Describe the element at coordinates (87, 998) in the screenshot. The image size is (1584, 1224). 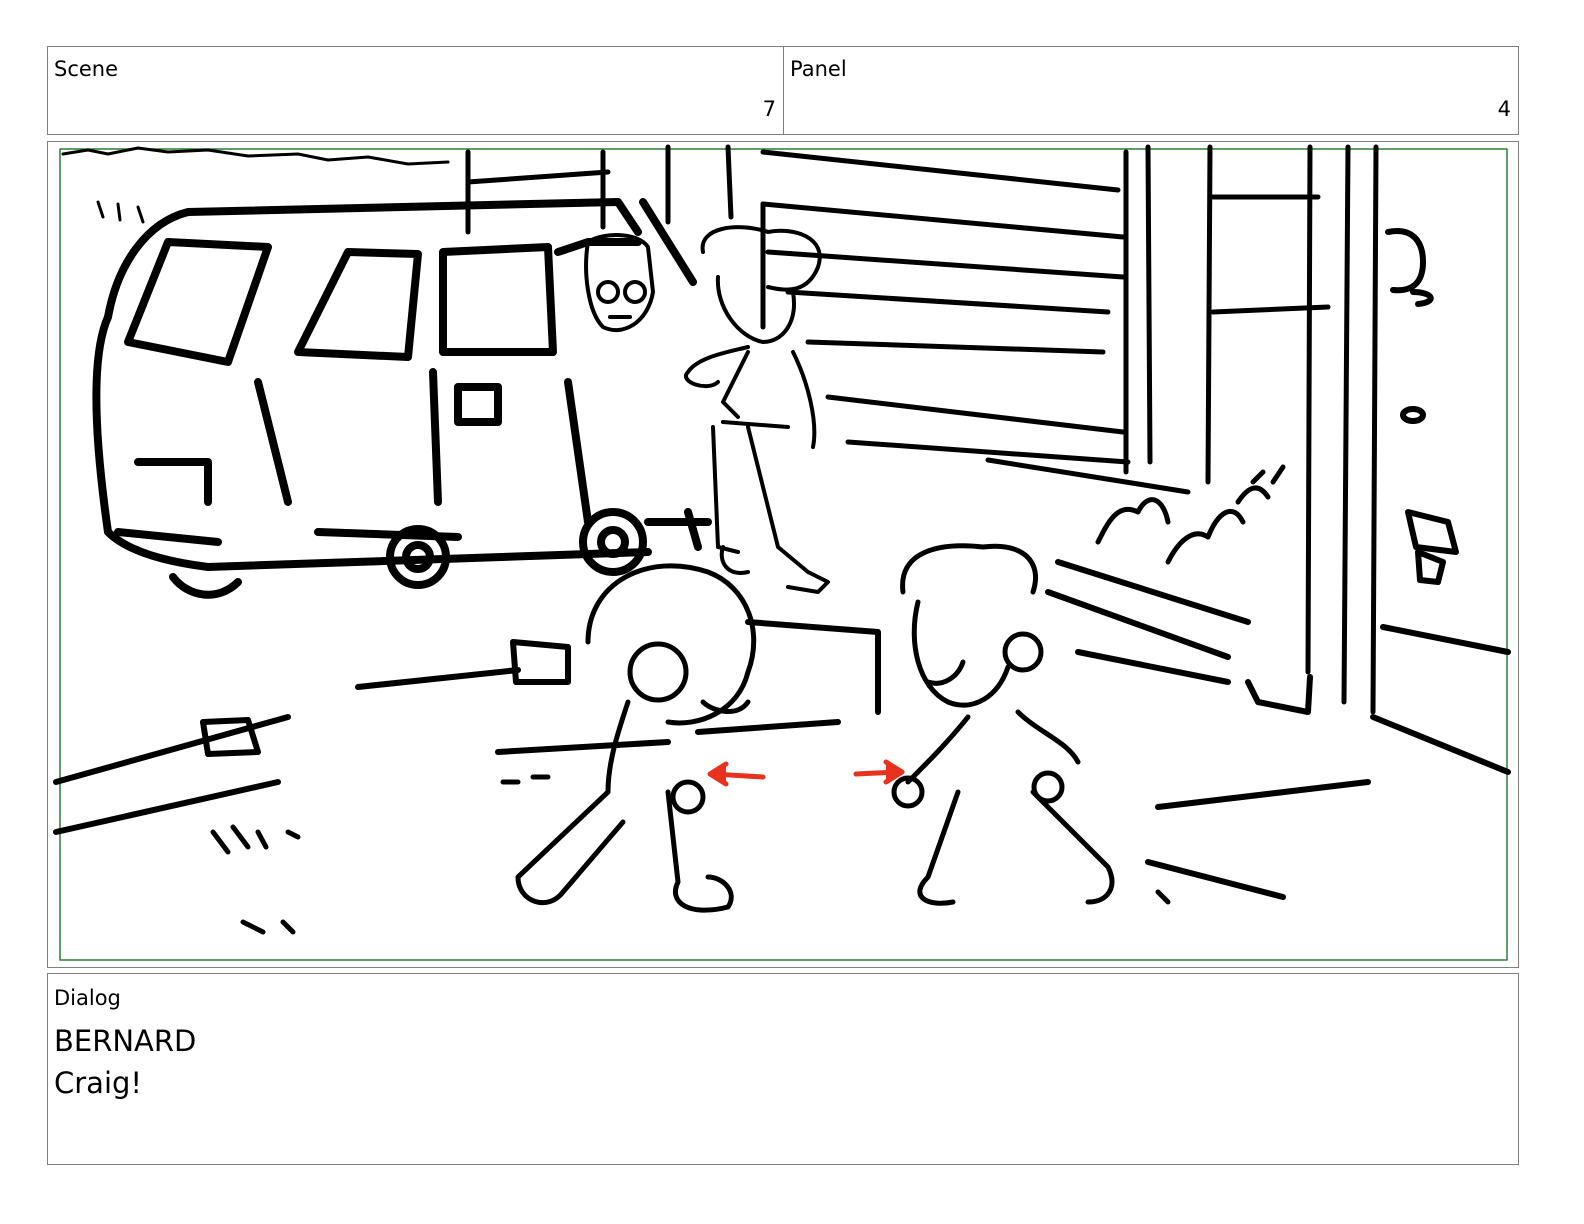
I see `dialog-label: Dialog` at that location.